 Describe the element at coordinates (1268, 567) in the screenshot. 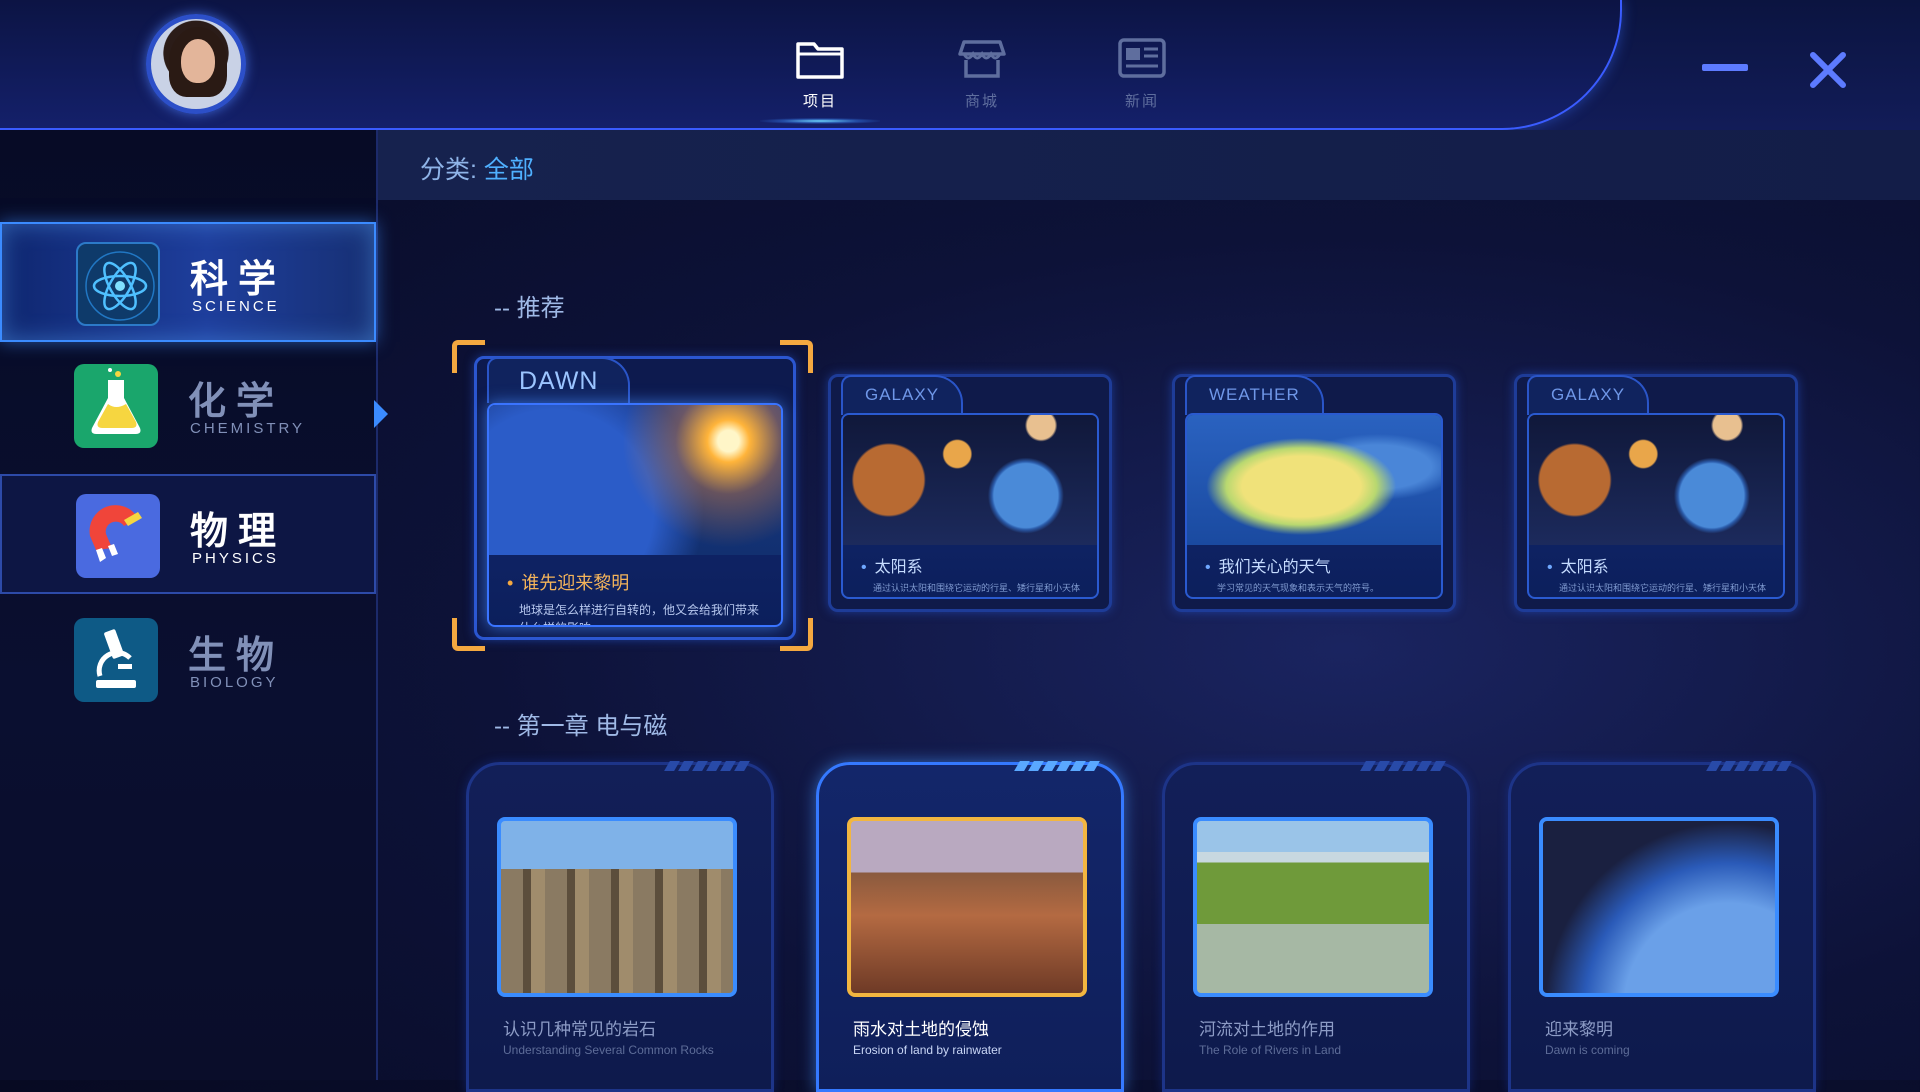

I see `card-title: • 我们关心的天气` at that location.